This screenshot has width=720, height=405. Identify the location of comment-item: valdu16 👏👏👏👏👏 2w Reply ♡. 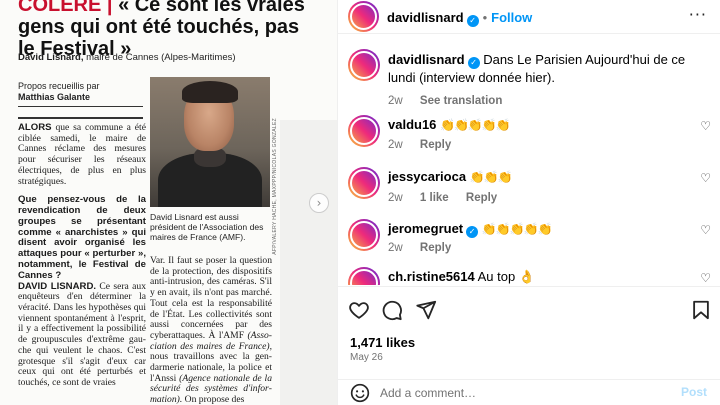
(529, 138).